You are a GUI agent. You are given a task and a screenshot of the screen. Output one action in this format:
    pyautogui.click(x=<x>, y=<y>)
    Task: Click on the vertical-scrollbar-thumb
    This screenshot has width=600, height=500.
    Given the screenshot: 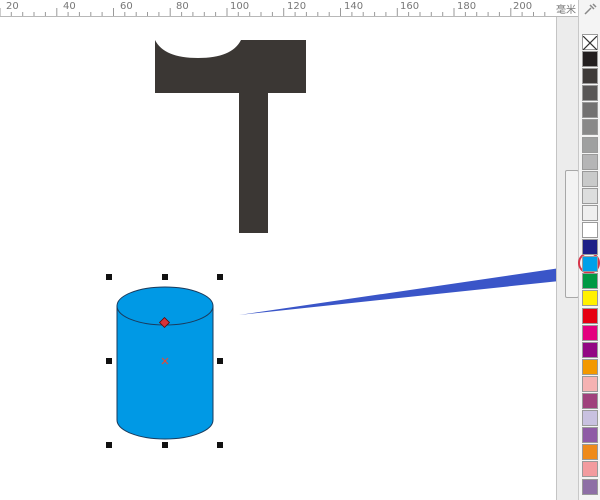 What is the action you would take?
    pyautogui.click(x=572, y=234)
    